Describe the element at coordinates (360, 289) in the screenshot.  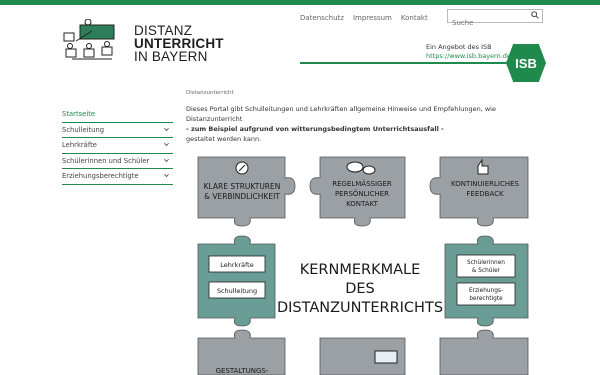
I see `center-title-line-2: DES` at that location.